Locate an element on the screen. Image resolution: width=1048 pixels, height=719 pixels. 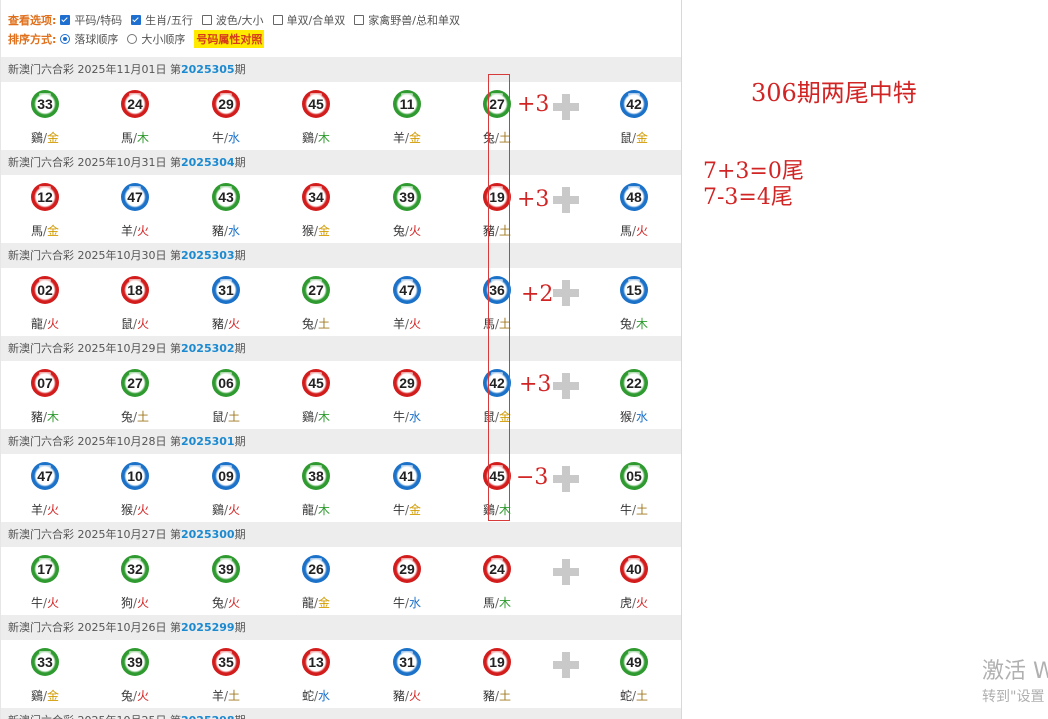
period-number: 2025301 is located at coordinates (208, 441).